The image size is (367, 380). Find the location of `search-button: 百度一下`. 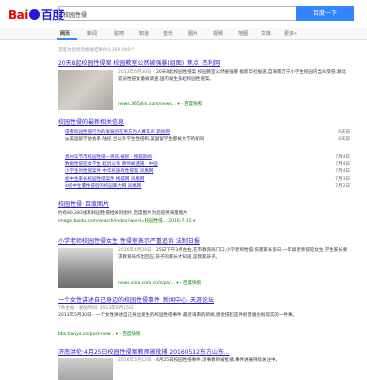

search-button: 百度一下 is located at coordinates (325, 13).